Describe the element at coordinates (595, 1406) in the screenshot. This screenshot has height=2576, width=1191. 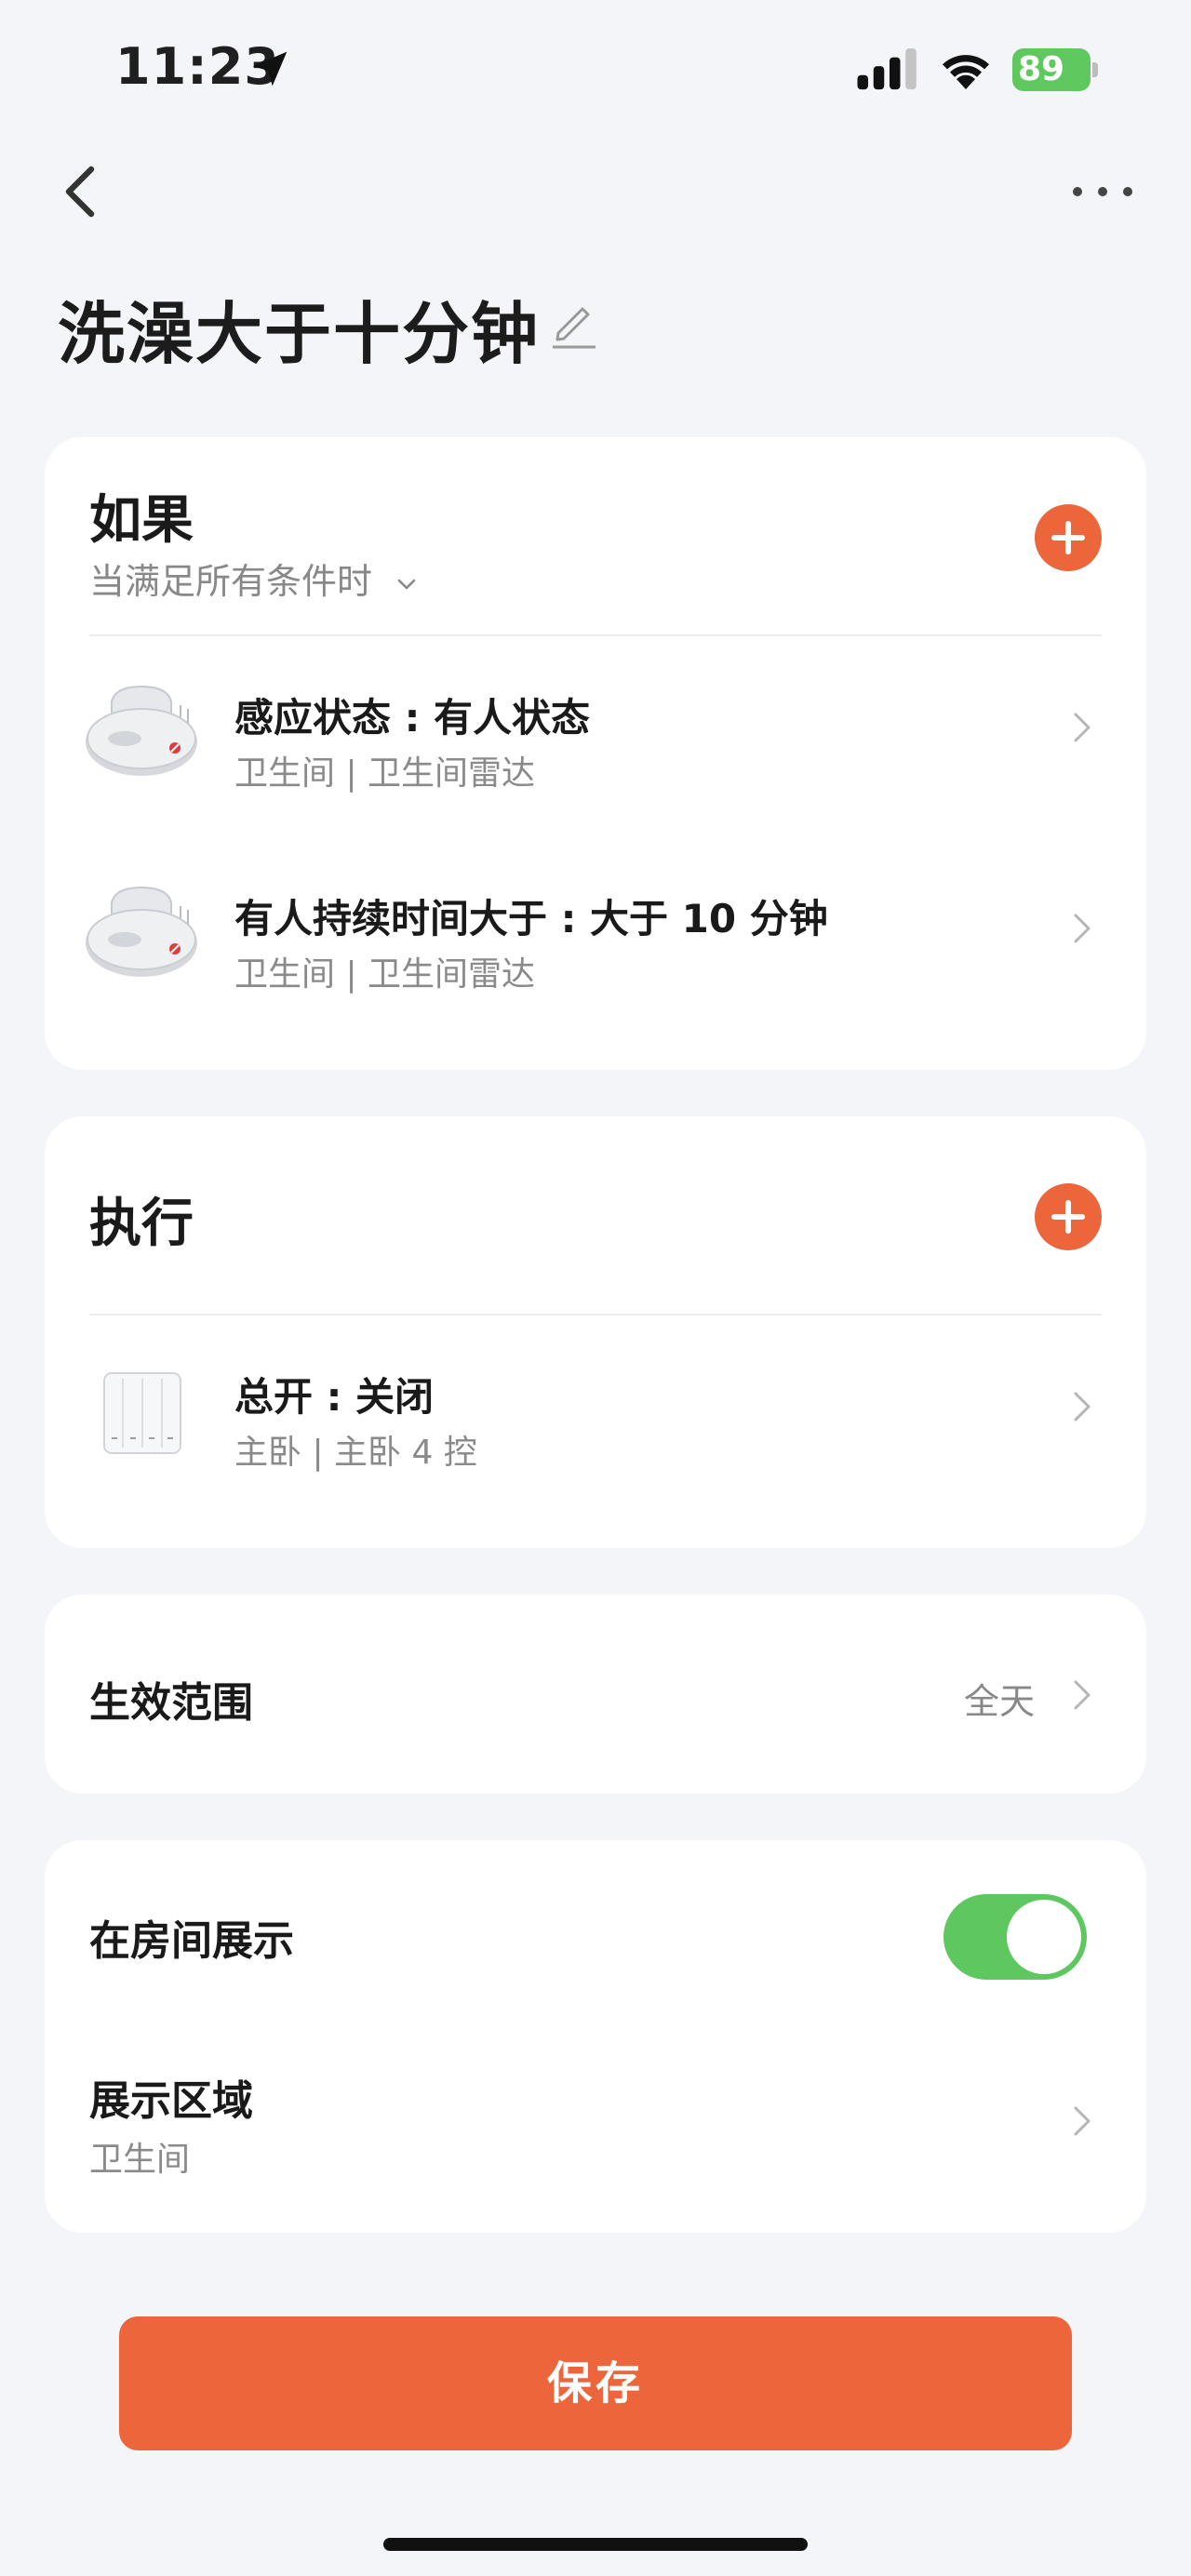
I see `action-row: 总开 : 关闭 主卧 | 主卧 4 控` at that location.